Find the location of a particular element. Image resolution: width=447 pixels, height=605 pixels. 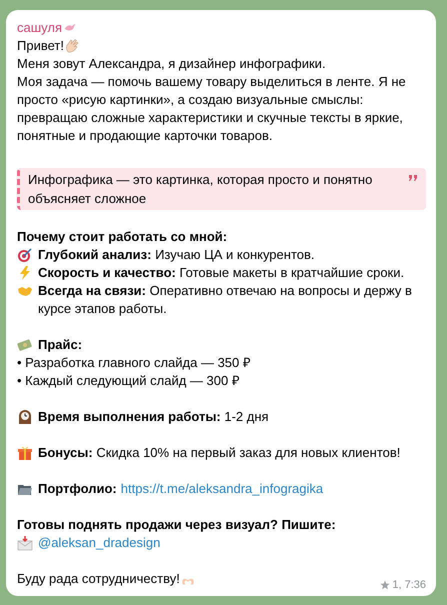

target-icon is located at coordinates (25, 255).